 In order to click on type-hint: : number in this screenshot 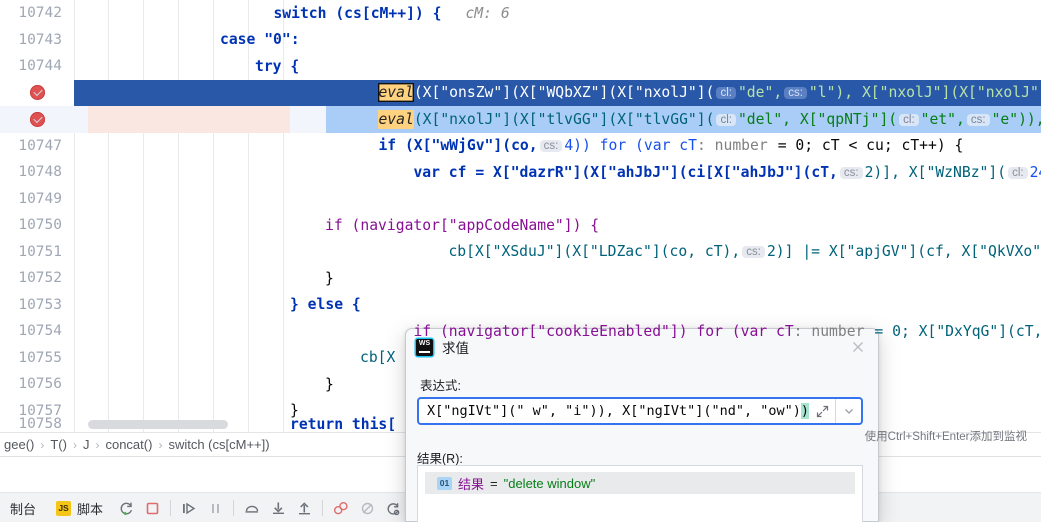, I will do `click(732, 146)`.